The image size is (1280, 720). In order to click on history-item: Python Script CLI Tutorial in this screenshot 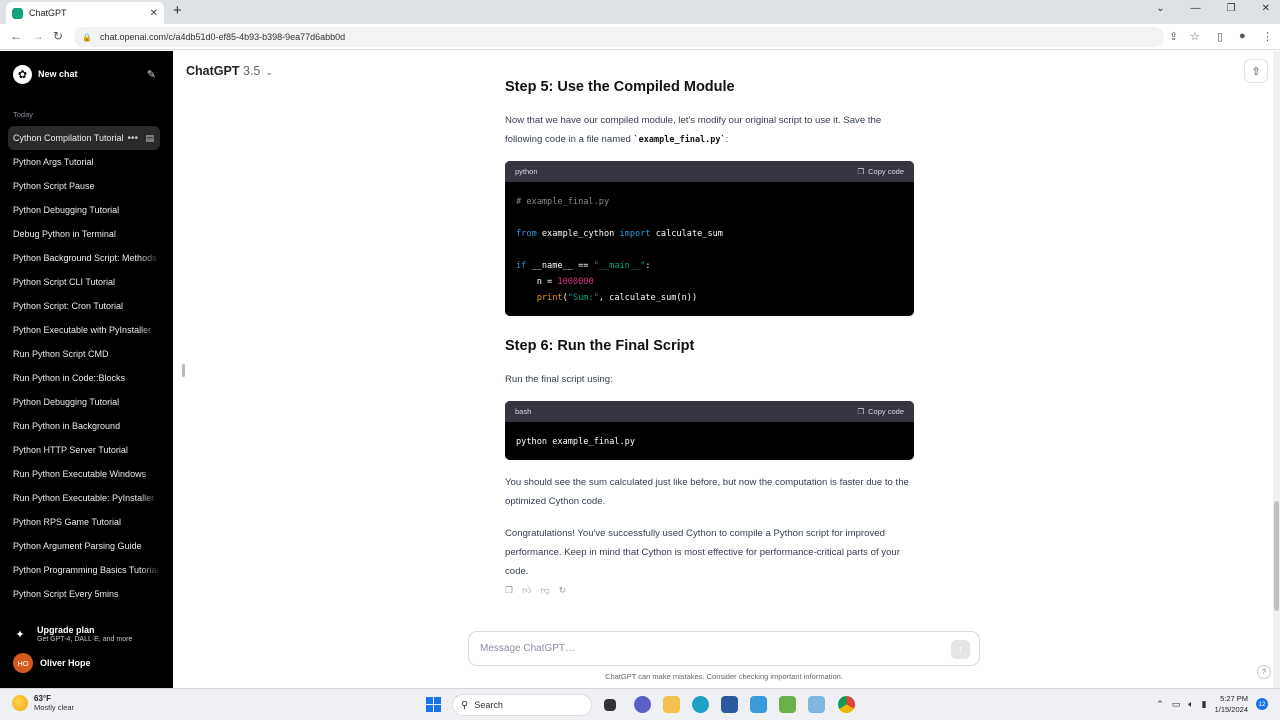, I will do `click(84, 282)`.